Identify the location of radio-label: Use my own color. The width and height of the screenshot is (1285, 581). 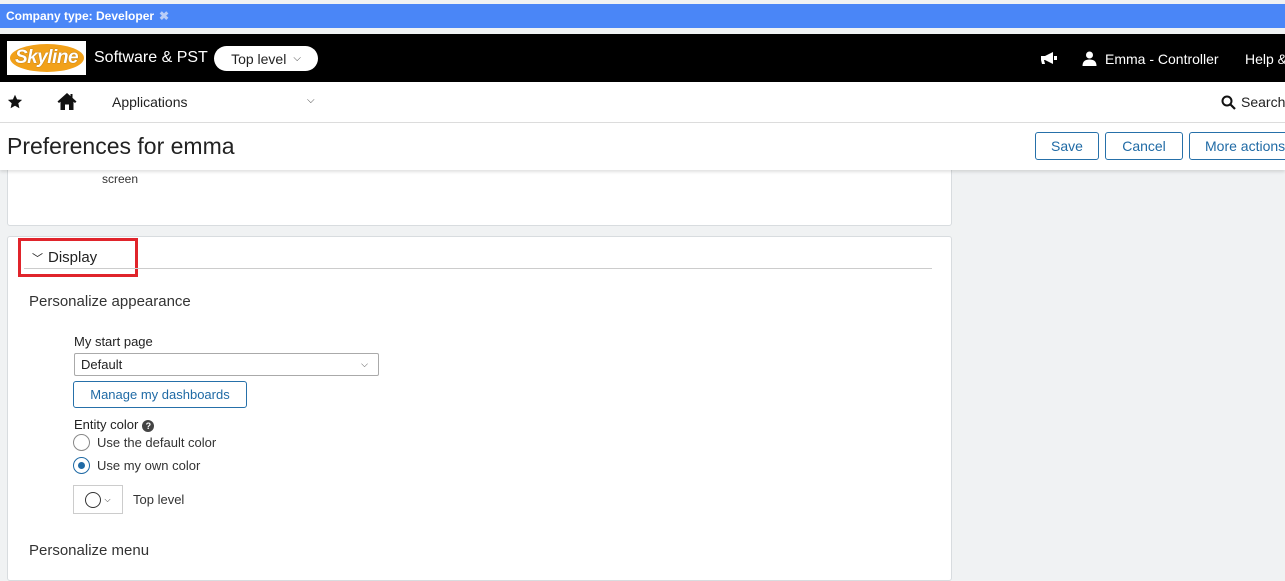
(149, 465).